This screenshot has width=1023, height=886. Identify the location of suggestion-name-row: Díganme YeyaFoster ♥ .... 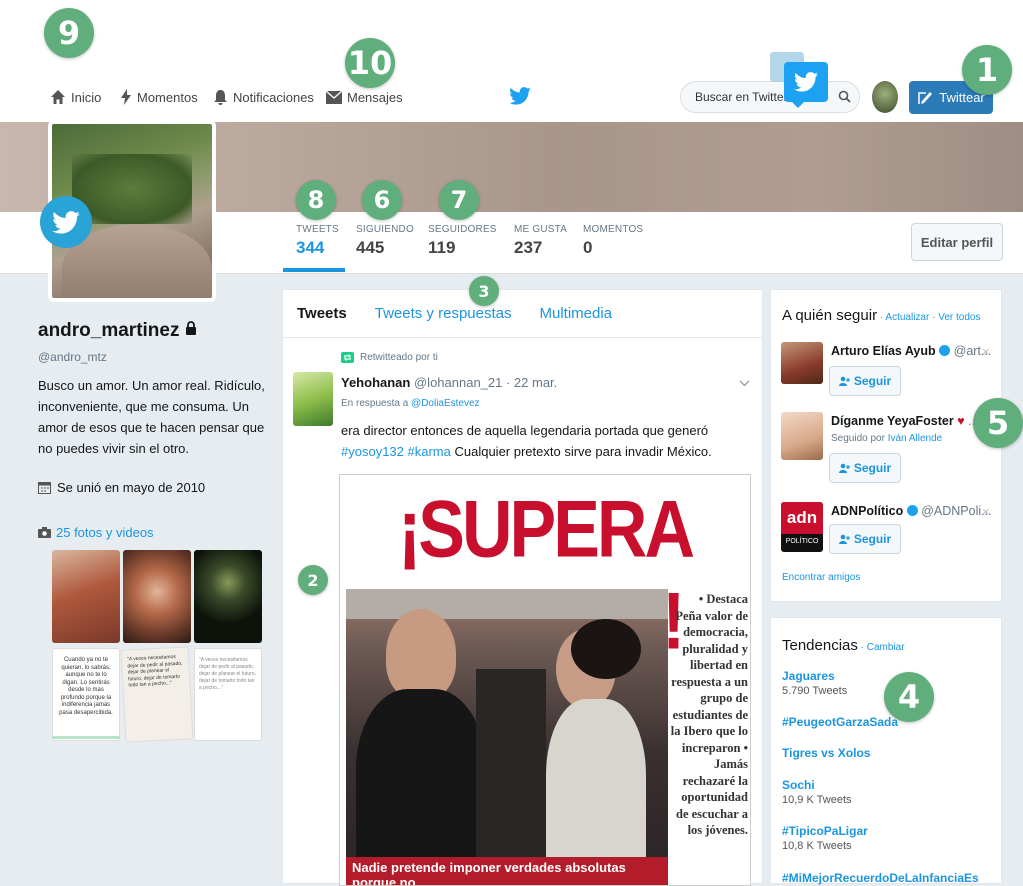
(905, 421).